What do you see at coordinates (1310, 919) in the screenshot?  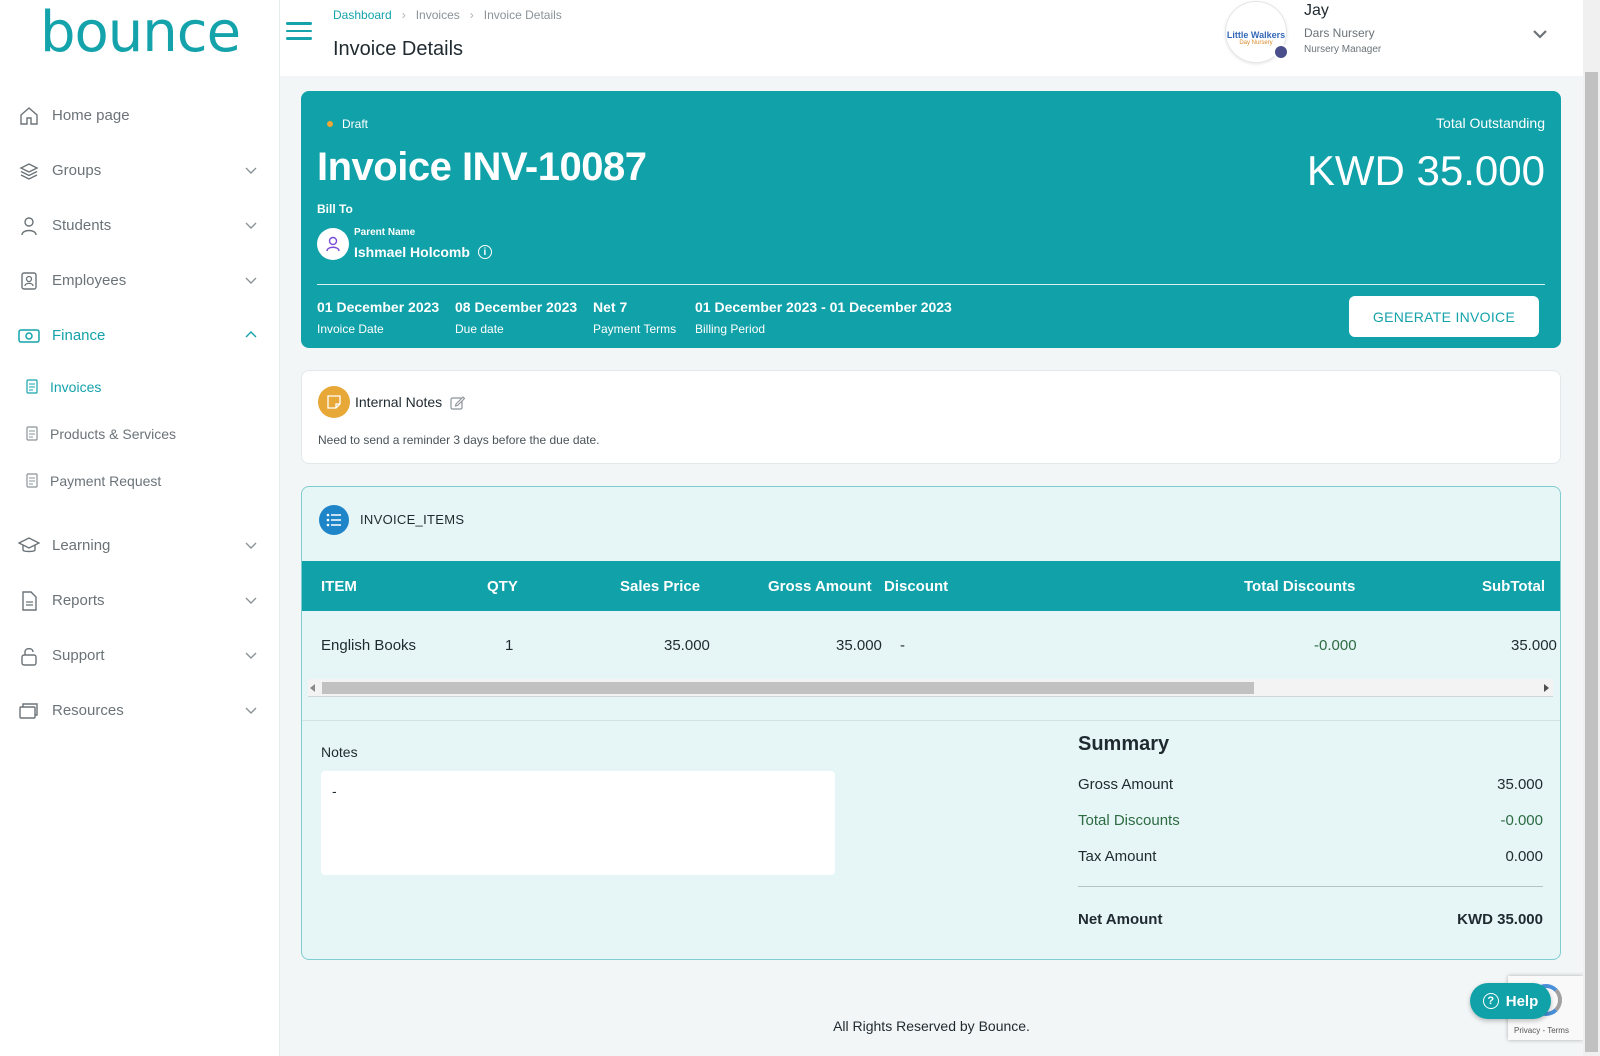 I see `summary-net-row: Net Amount KWD 35.000` at bounding box center [1310, 919].